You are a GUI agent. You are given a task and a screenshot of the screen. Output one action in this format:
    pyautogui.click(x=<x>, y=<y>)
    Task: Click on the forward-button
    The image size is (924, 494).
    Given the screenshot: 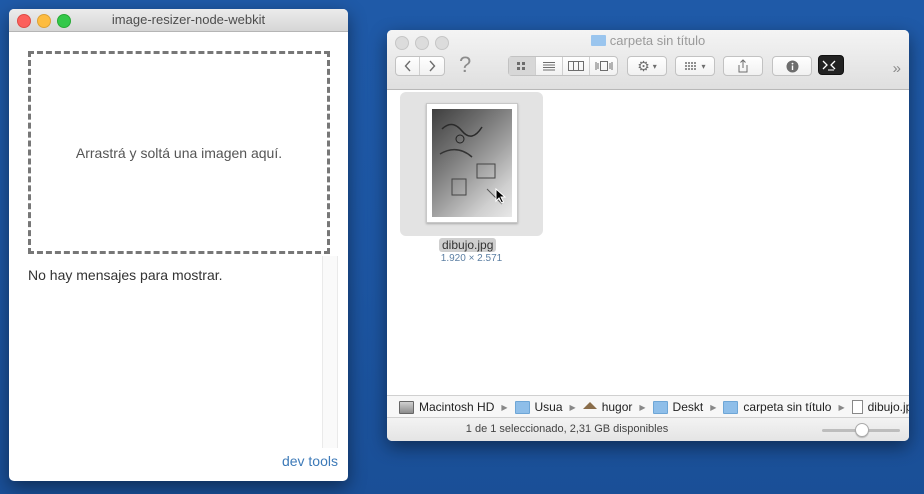 What is the action you would take?
    pyautogui.click(x=432, y=66)
    